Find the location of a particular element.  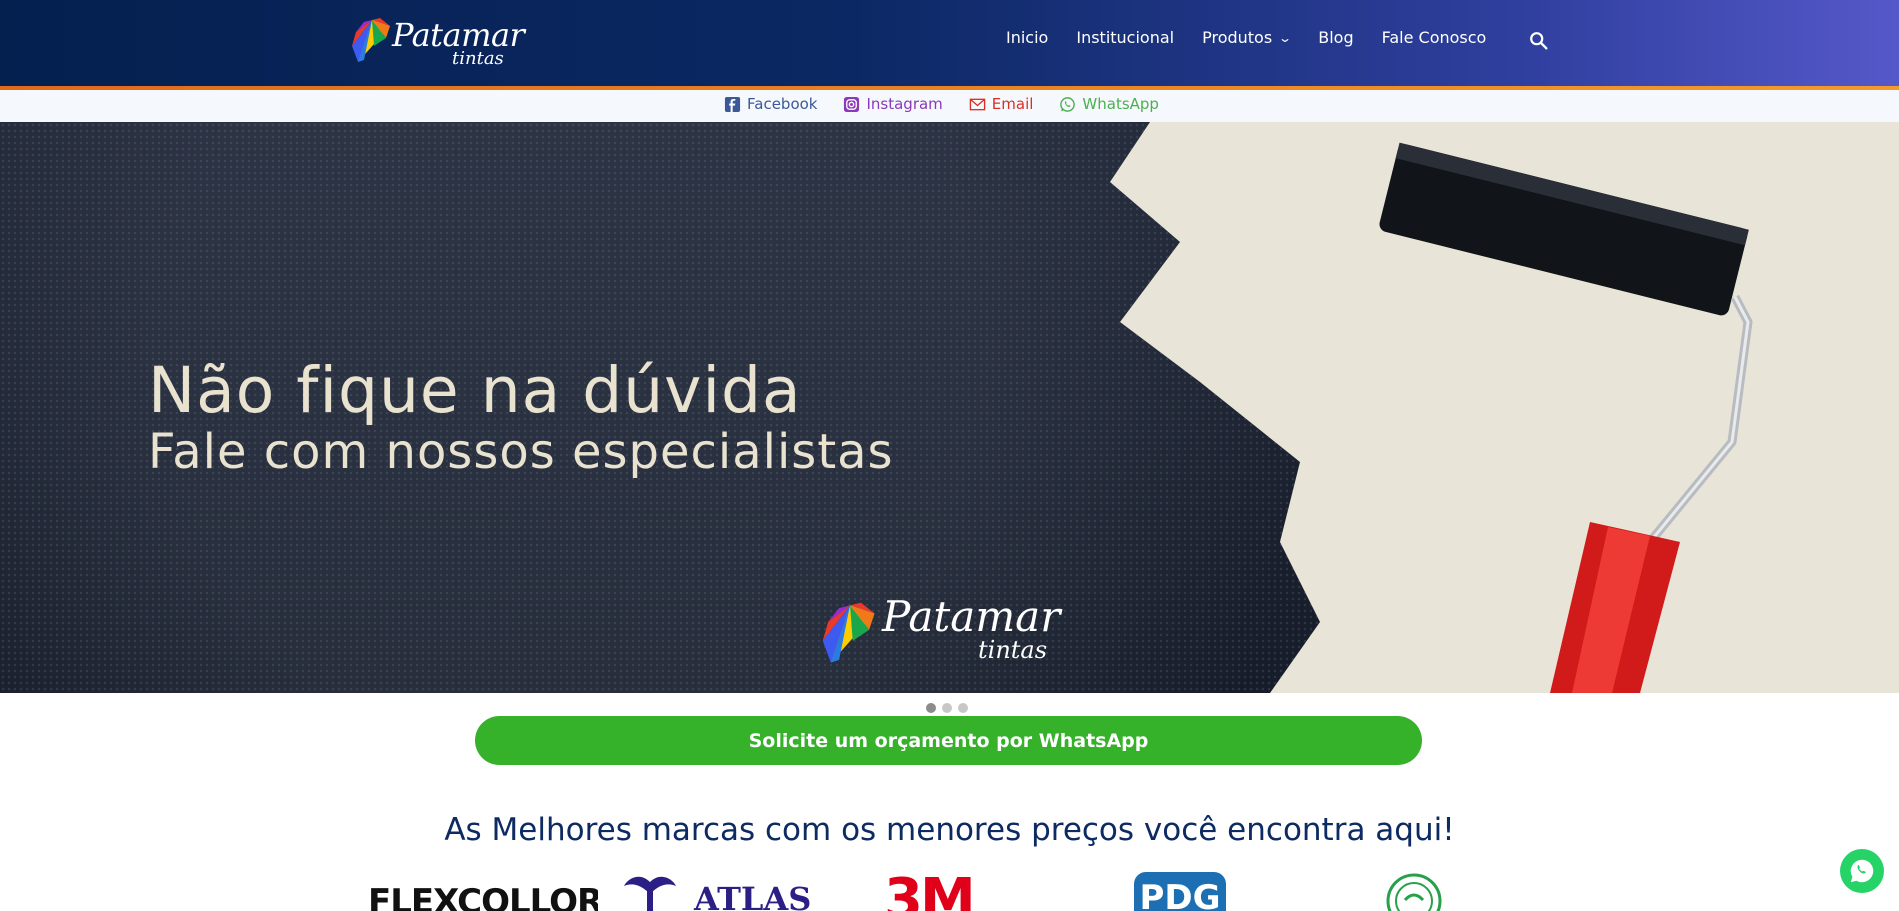

instagram-icon is located at coordinates (852, 104).